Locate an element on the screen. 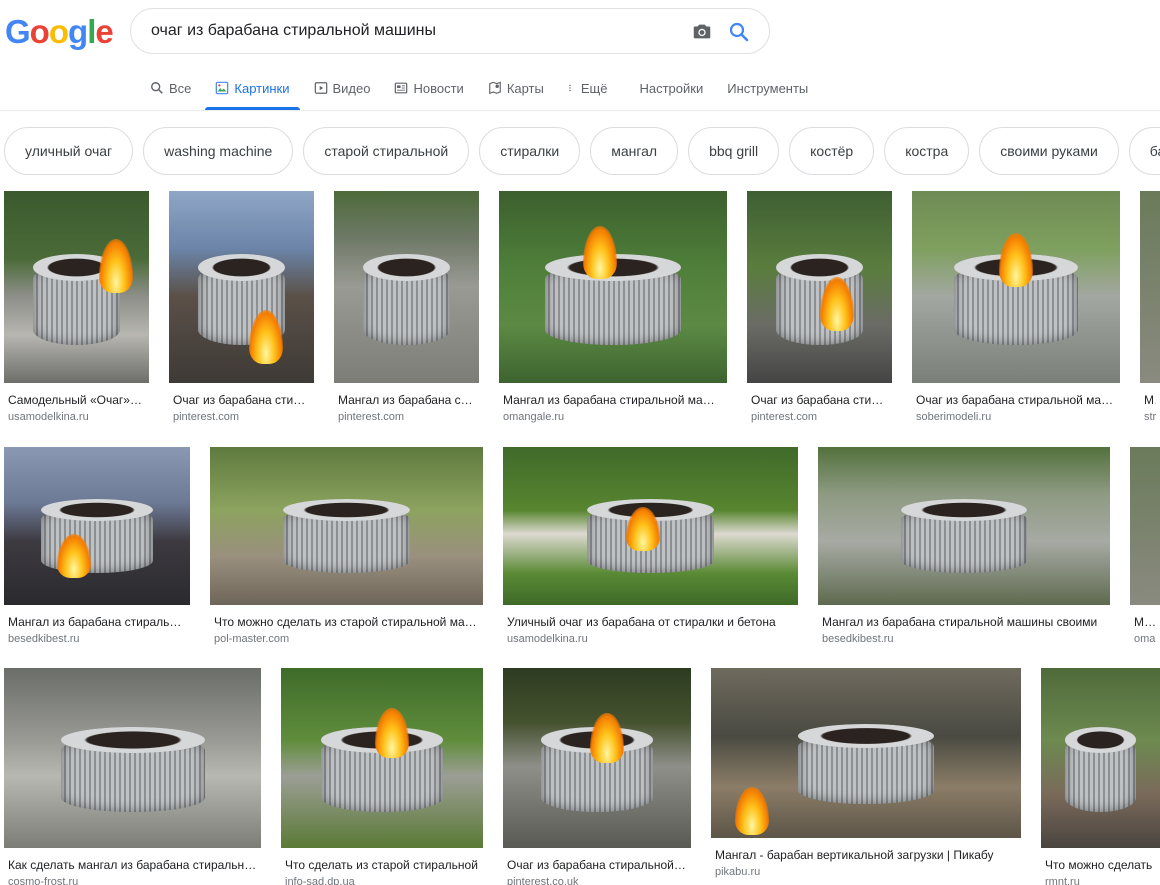  tab-label: Инструменты is located at coordinates (768, 88).